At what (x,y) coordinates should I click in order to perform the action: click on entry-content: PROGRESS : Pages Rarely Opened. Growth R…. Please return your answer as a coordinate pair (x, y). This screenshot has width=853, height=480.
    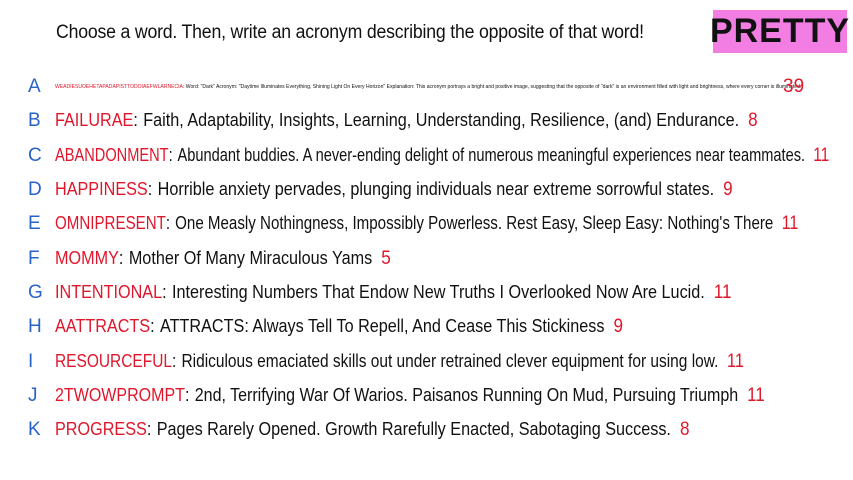
    Looking at the image, I should click on (372, 430).